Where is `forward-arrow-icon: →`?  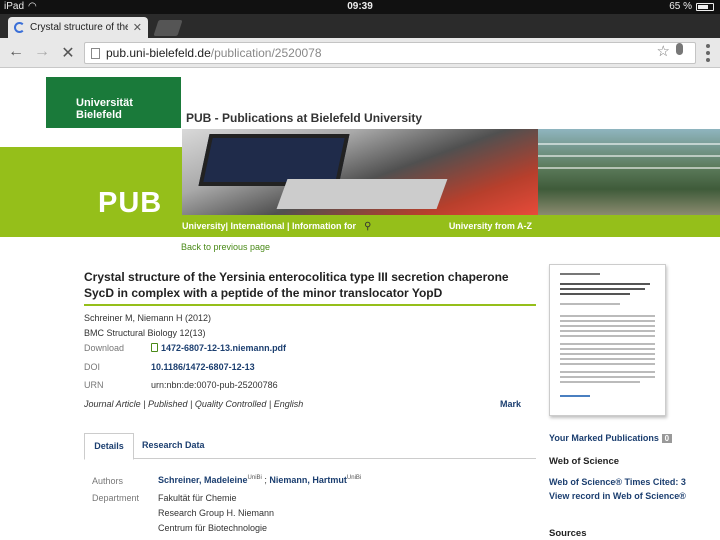
forward-arrow-icon: → is located at coordinates (42, 52).